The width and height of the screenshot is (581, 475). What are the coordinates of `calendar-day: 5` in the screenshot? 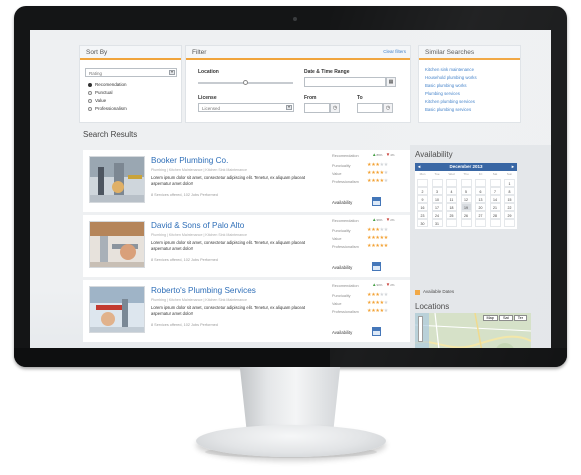 It's located at (466, 191).